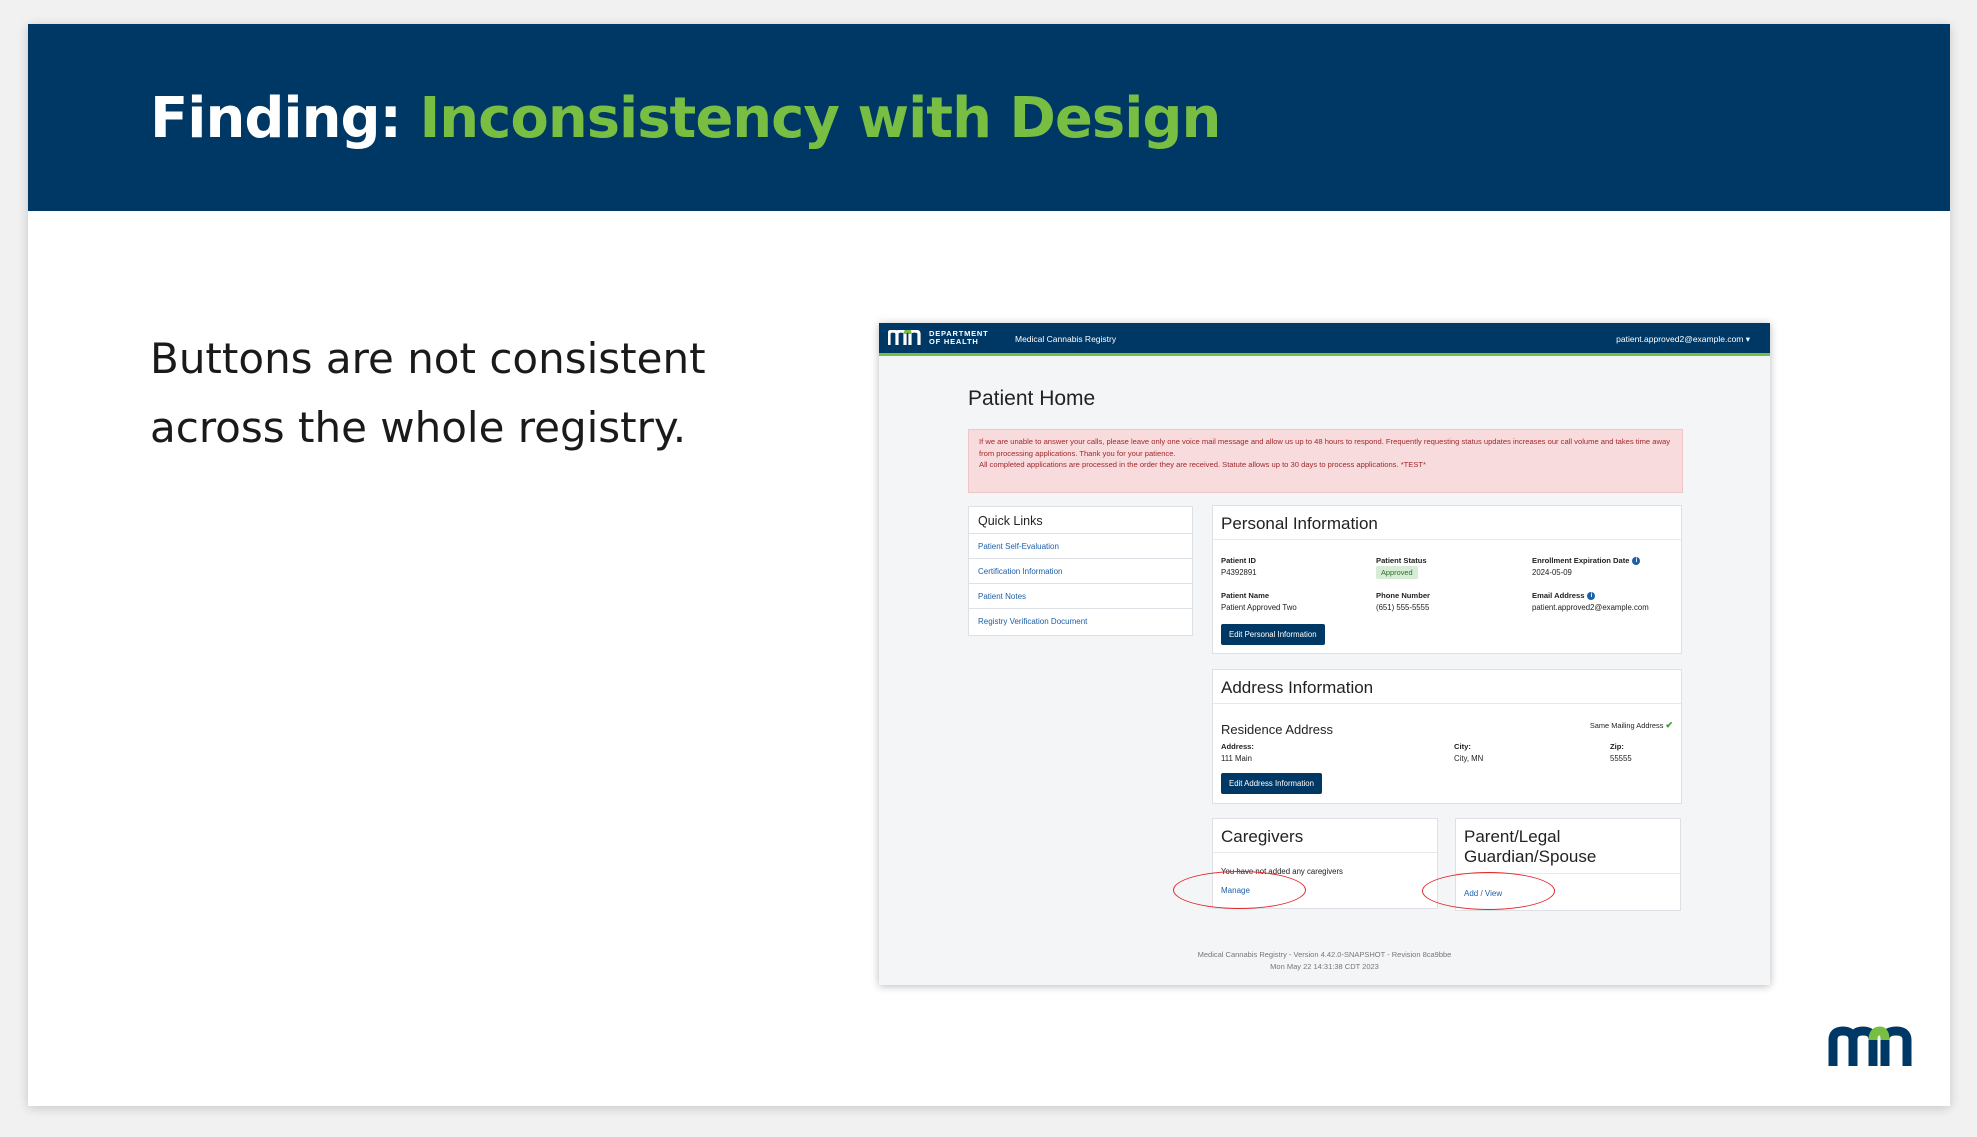  I want to click on city-label: City:, so click(1462, 746).